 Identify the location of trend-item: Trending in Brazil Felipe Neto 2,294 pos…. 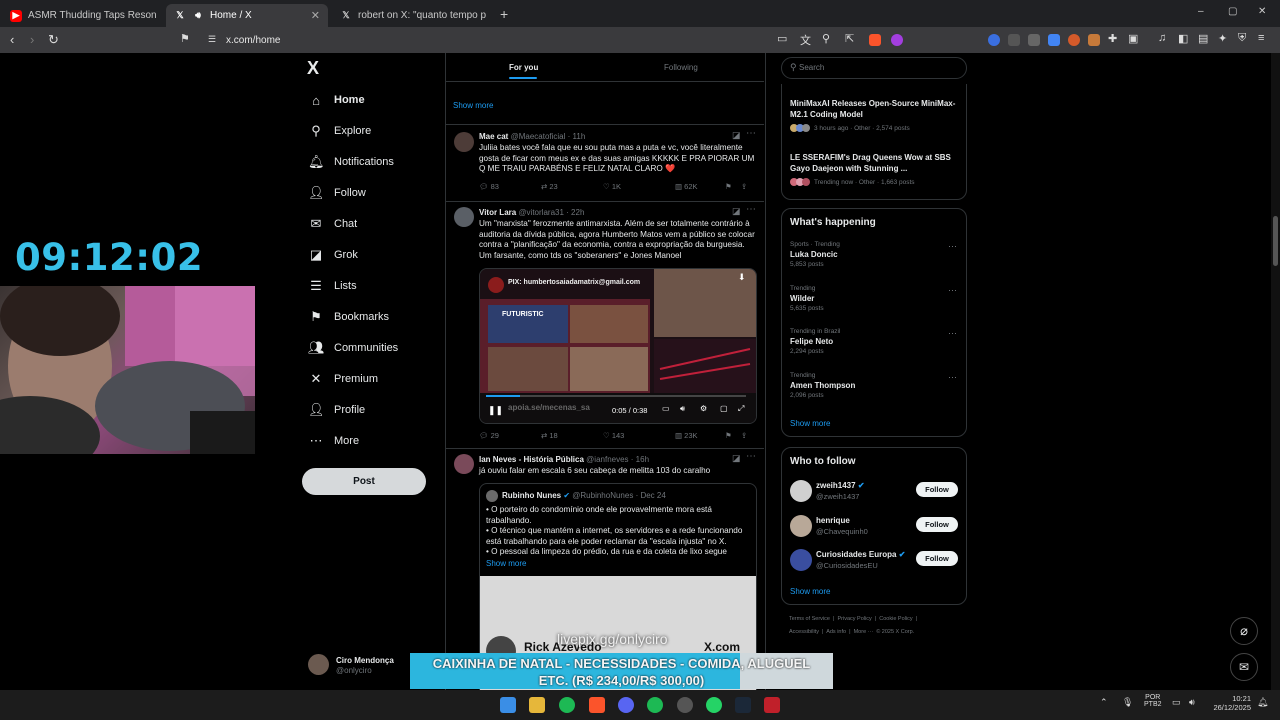
(875, 341).